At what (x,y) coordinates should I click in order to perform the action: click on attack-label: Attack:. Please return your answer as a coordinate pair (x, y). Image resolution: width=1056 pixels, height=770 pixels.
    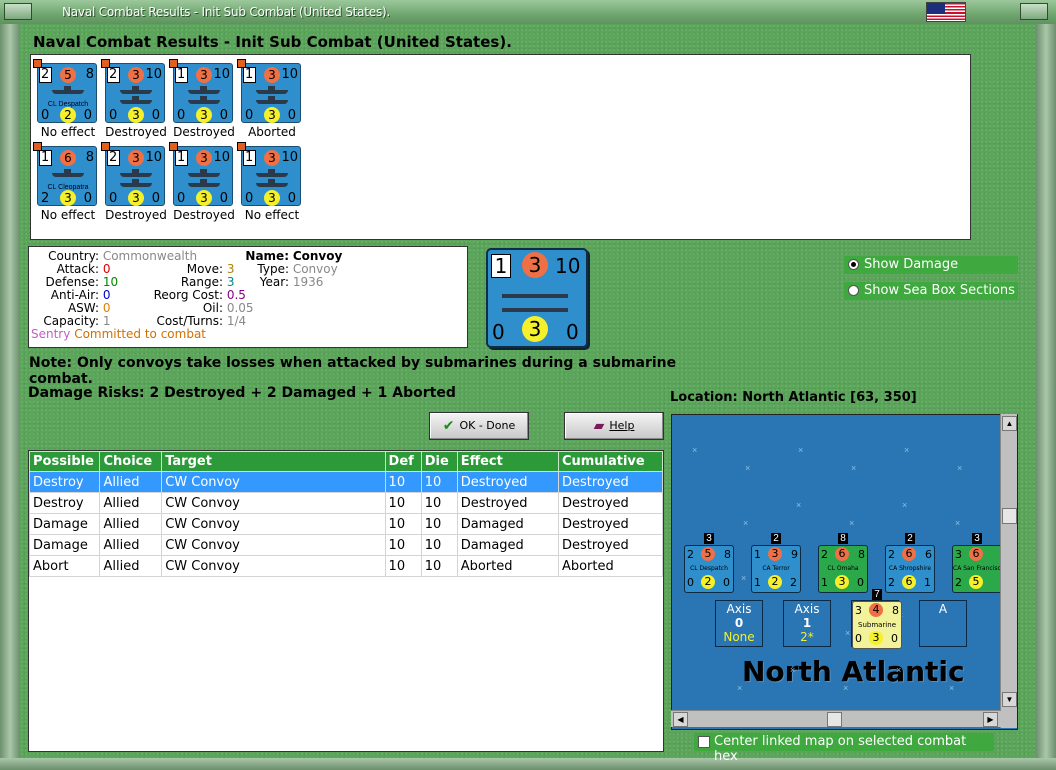
    Looking at the image, I should click on (77, 269).